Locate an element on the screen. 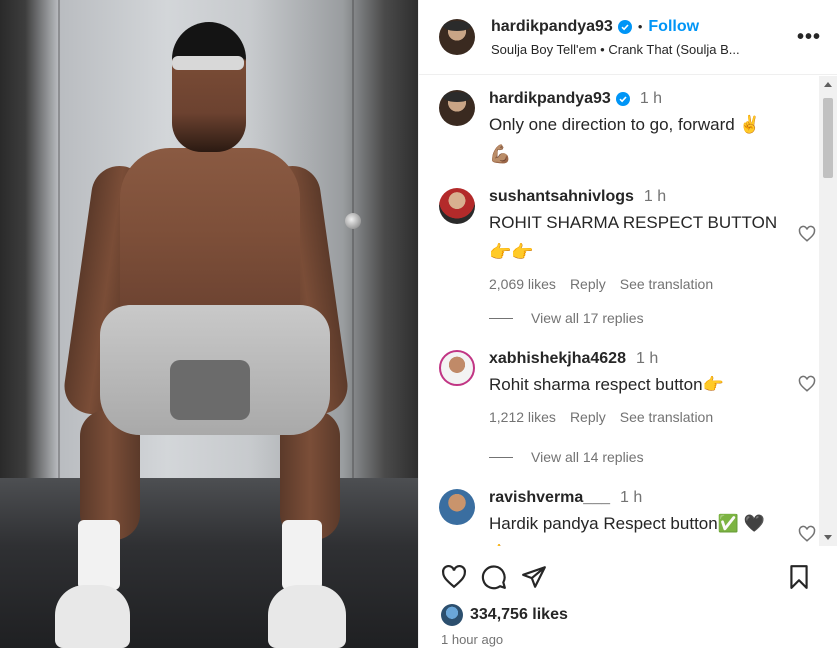  share-icon is located at coordinates (534, 577).